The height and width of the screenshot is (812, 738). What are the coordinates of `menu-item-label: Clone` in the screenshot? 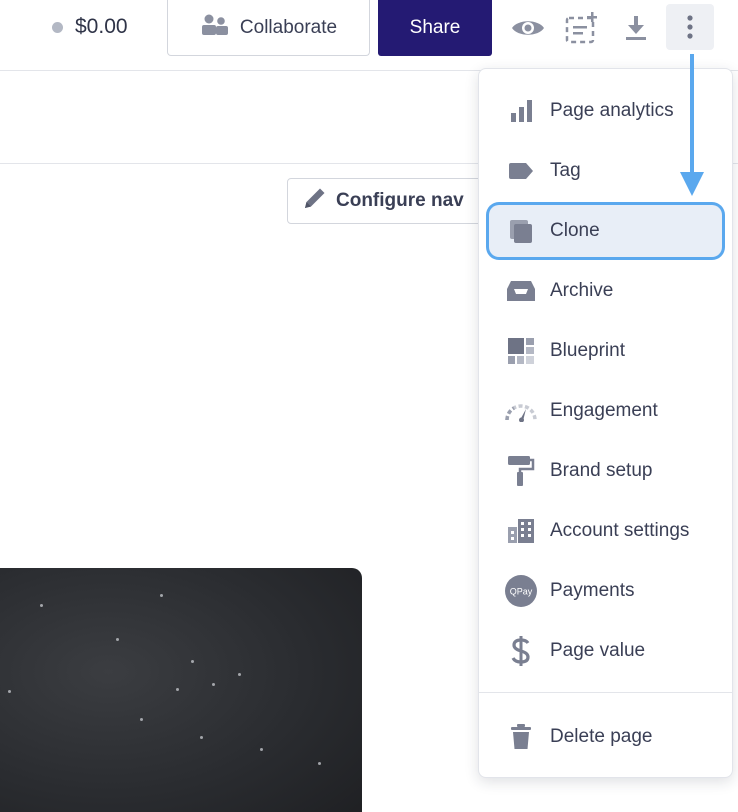 It's located at (575, 230).